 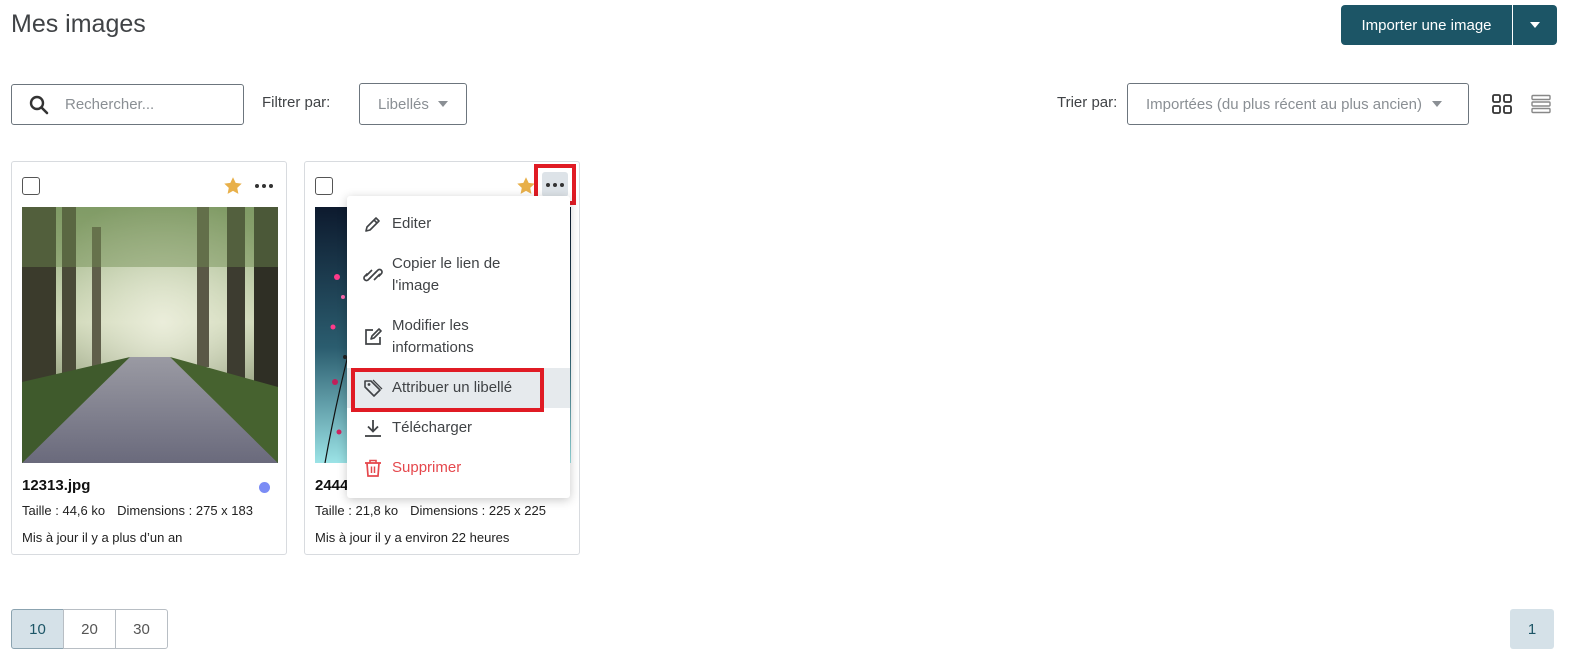 I want to click on menu-item-modify-info: Modifier les informations, so click(x=458, y=337).